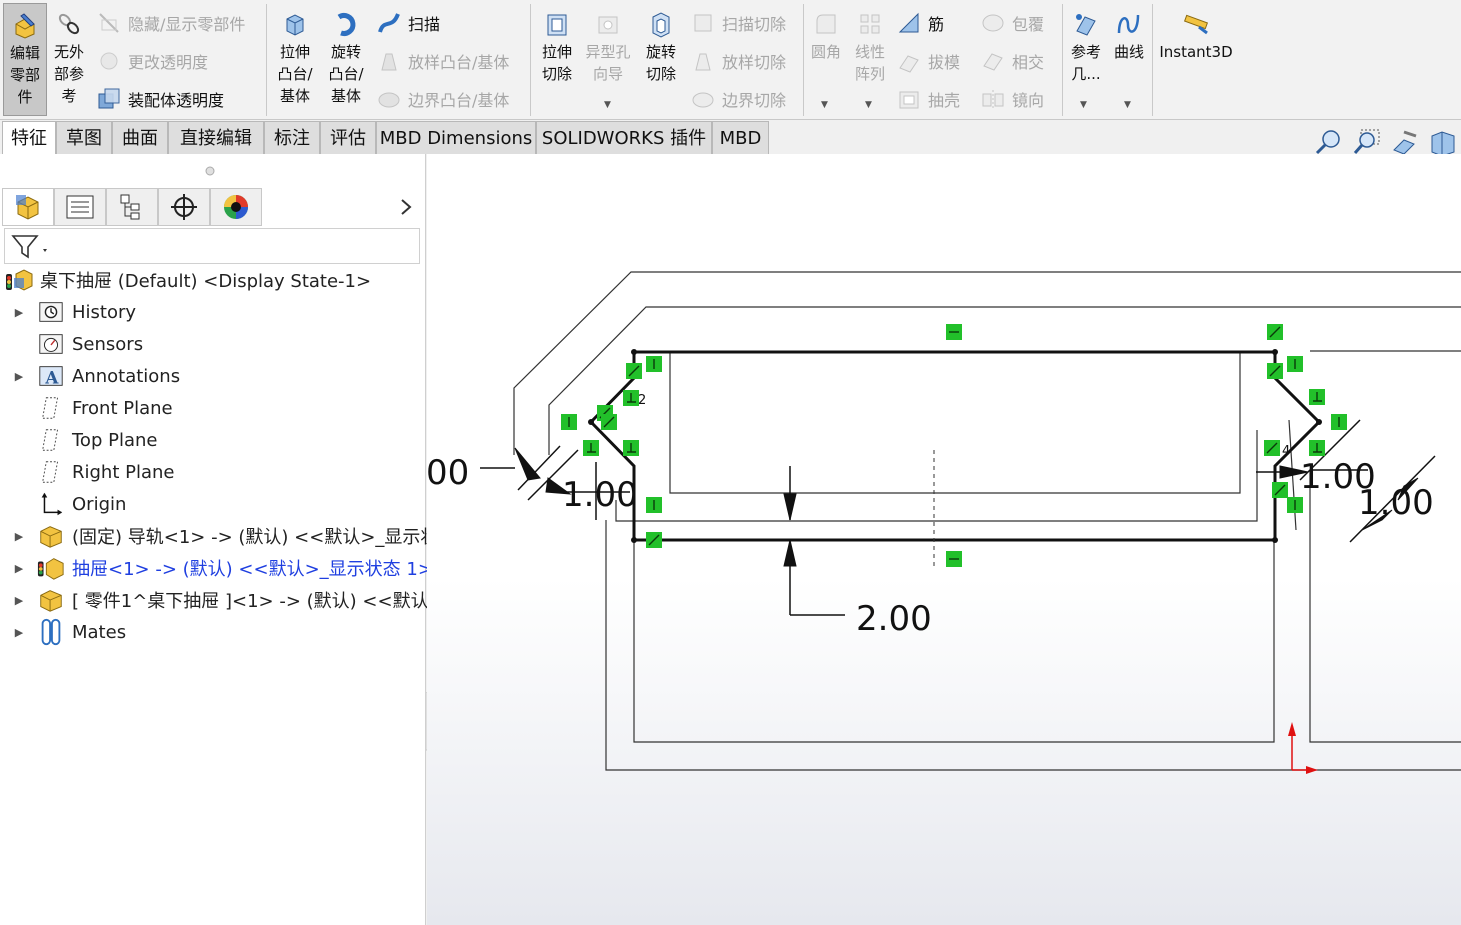 This screenshot has height=925, width=1461. I want to click on mirror-button: 镜向, so click(1012, 99).